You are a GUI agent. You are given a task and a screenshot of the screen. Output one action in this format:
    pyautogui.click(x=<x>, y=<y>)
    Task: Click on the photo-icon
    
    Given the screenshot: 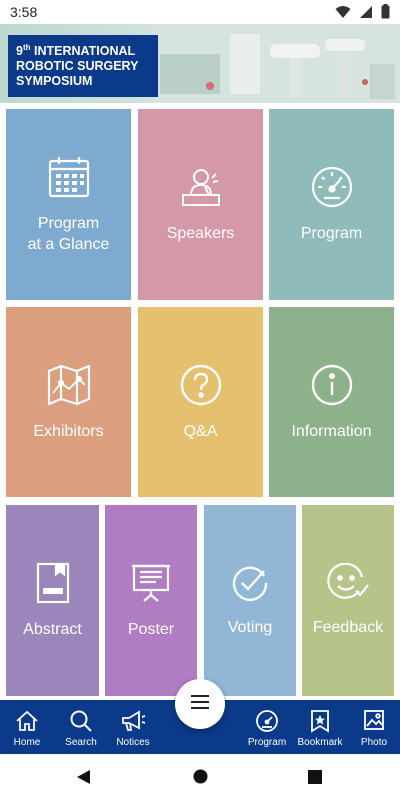 What is the action you would take?
    pyautogui.click(x=374, y=721)
    